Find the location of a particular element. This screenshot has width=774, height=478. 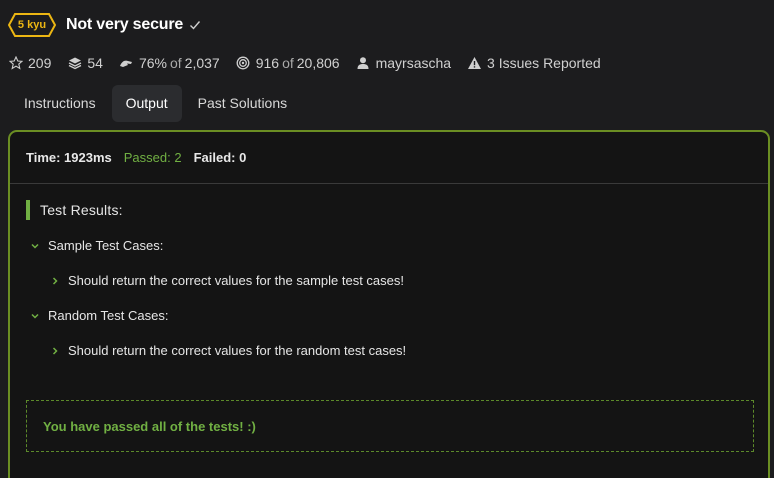

results-heading: Test Results: is located at coordinates (390, 210).